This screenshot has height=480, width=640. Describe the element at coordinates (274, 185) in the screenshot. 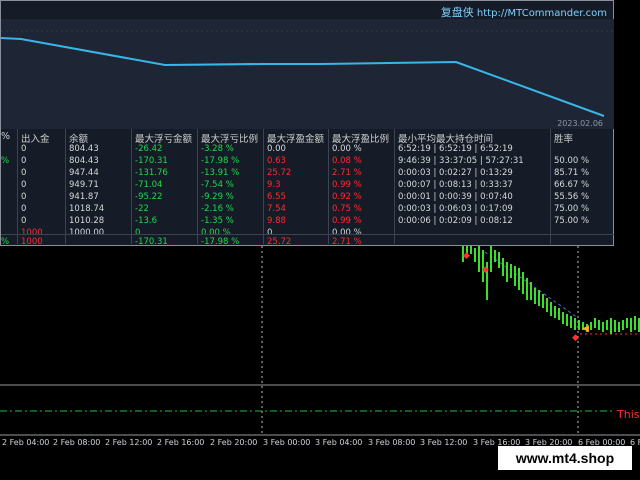

I see `cell-mfp: 9.3` at that location.